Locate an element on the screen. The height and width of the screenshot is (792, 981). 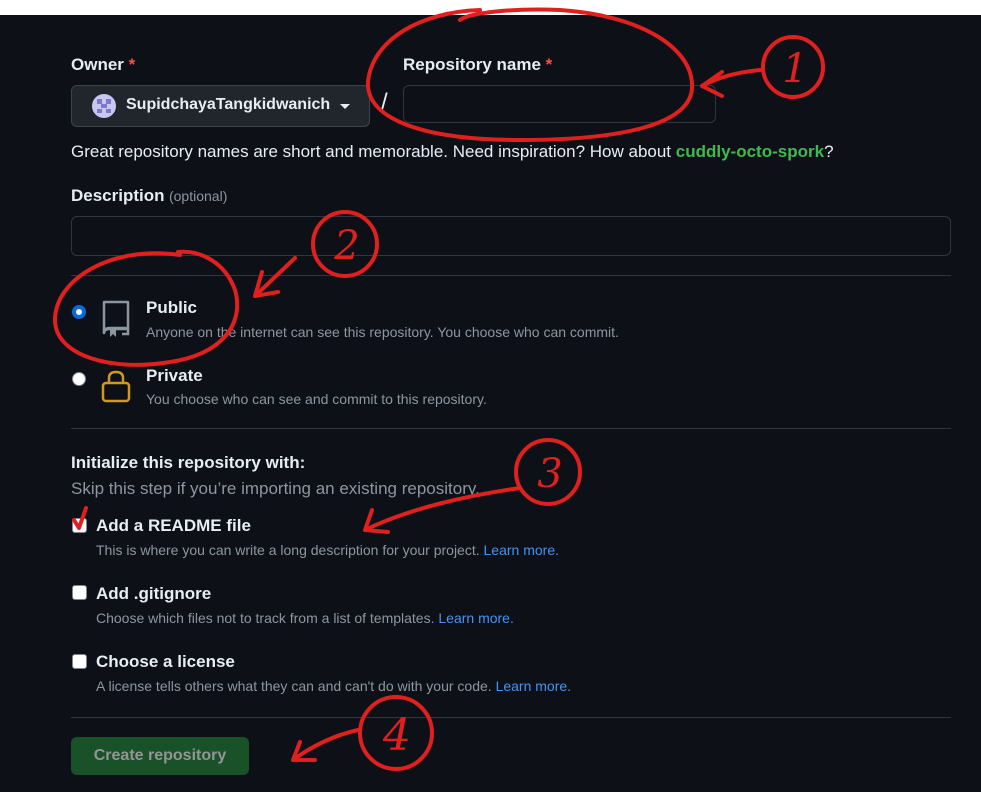
description-label: Description (optional) is located at coordinates (149, 196).